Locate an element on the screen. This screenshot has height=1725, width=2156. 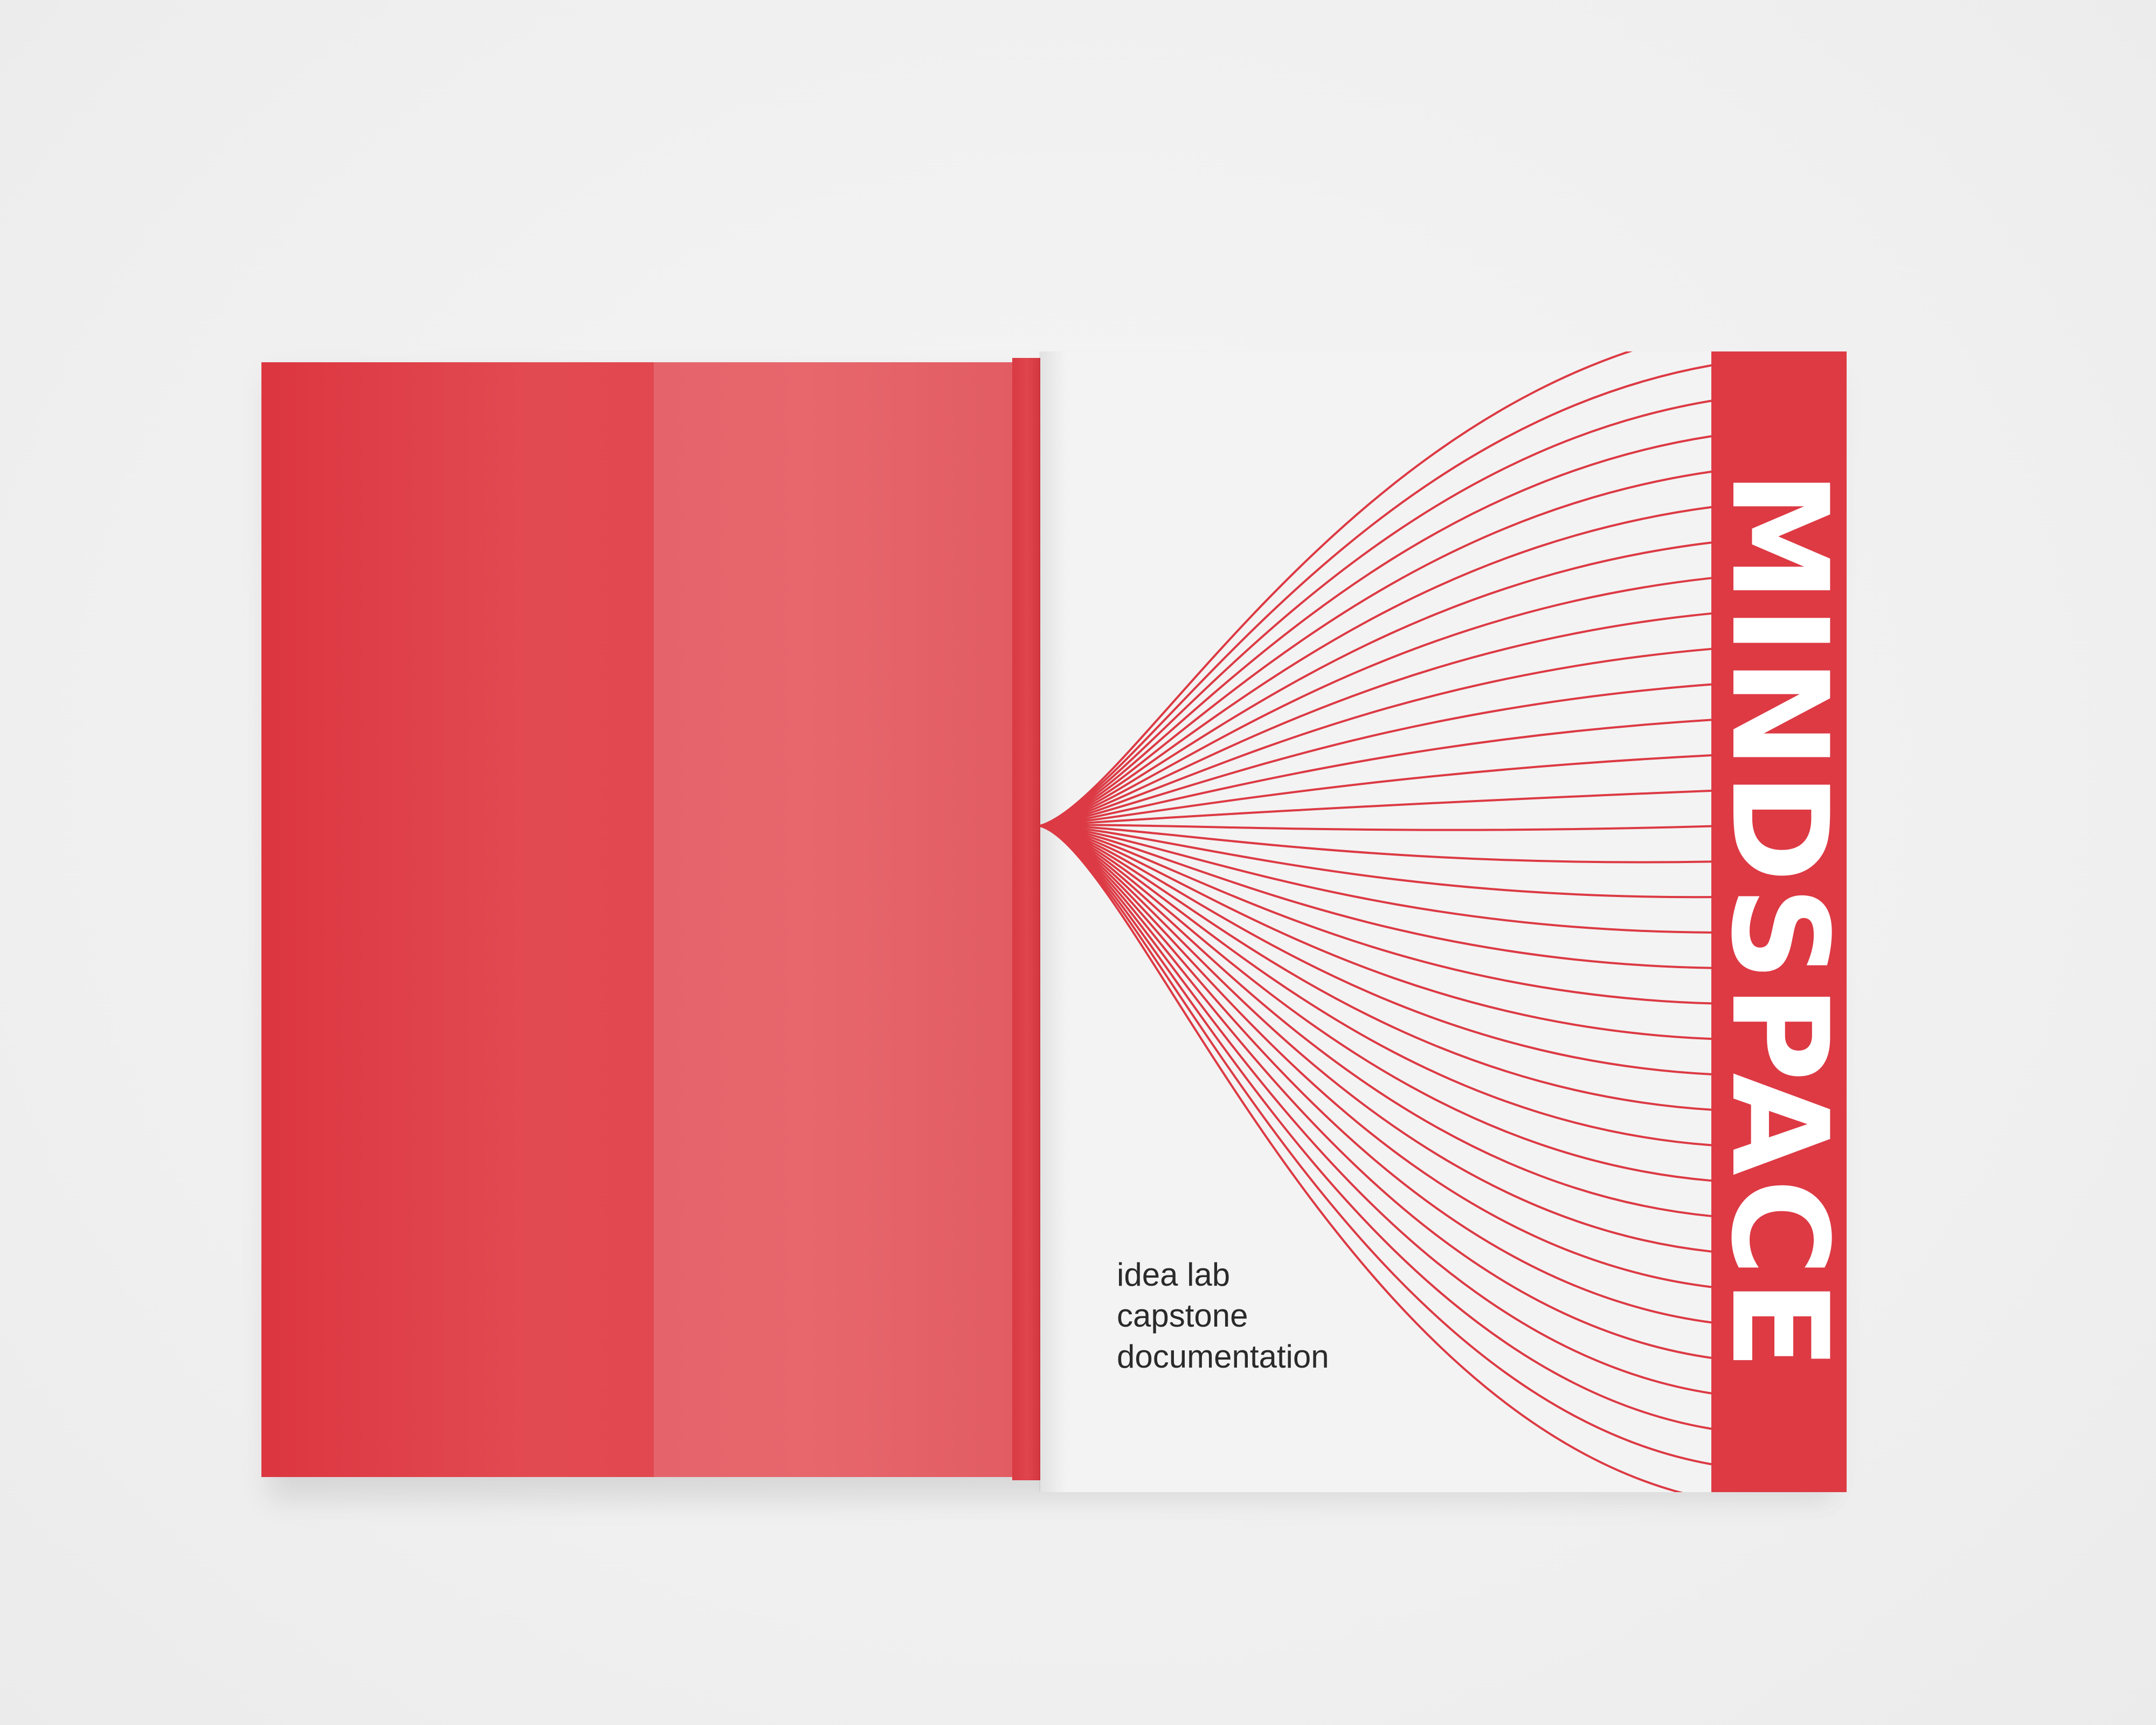
cover-subtitle: idea lab capstone documentation is located at coordinates (1223, 1315).